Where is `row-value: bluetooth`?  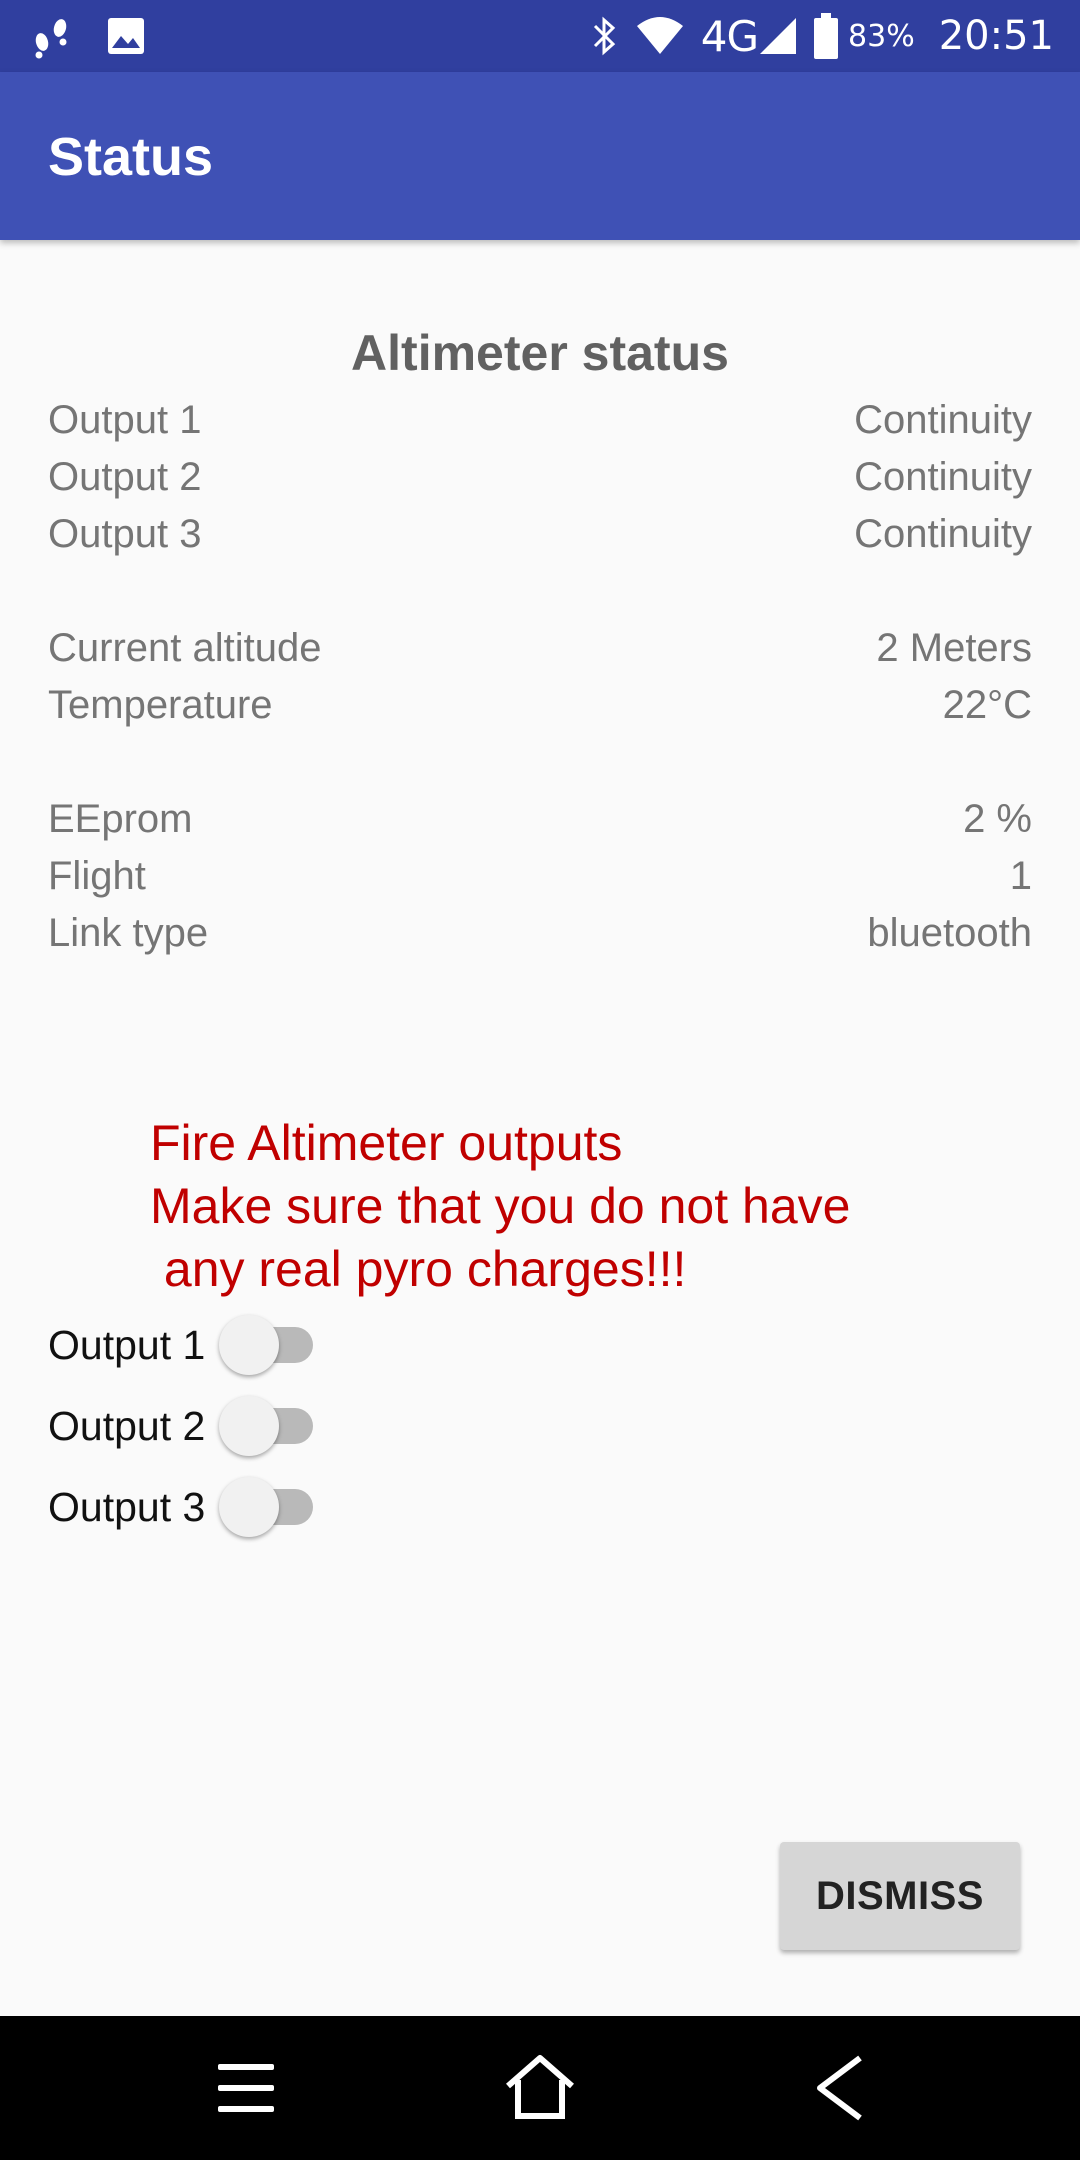 row-value: bluetooth is located at coordinates (949, 933).